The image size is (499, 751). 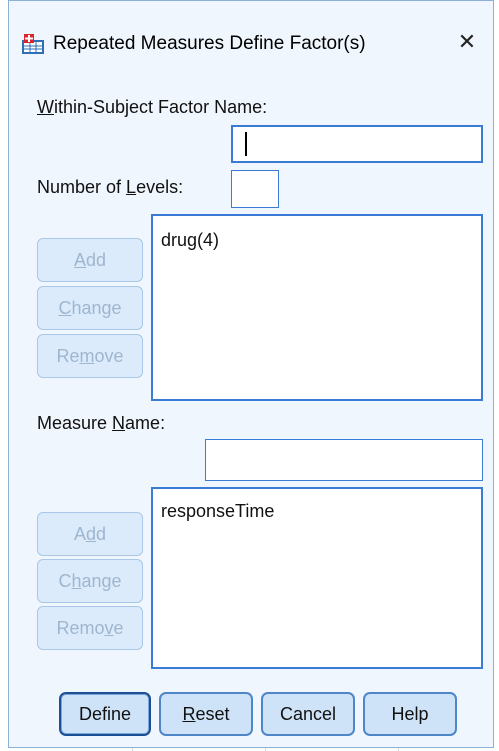 What do you see at coordinates (75, 423) in the screenshot?
I see `label-text: Measure` at bounding box center [75, 423].